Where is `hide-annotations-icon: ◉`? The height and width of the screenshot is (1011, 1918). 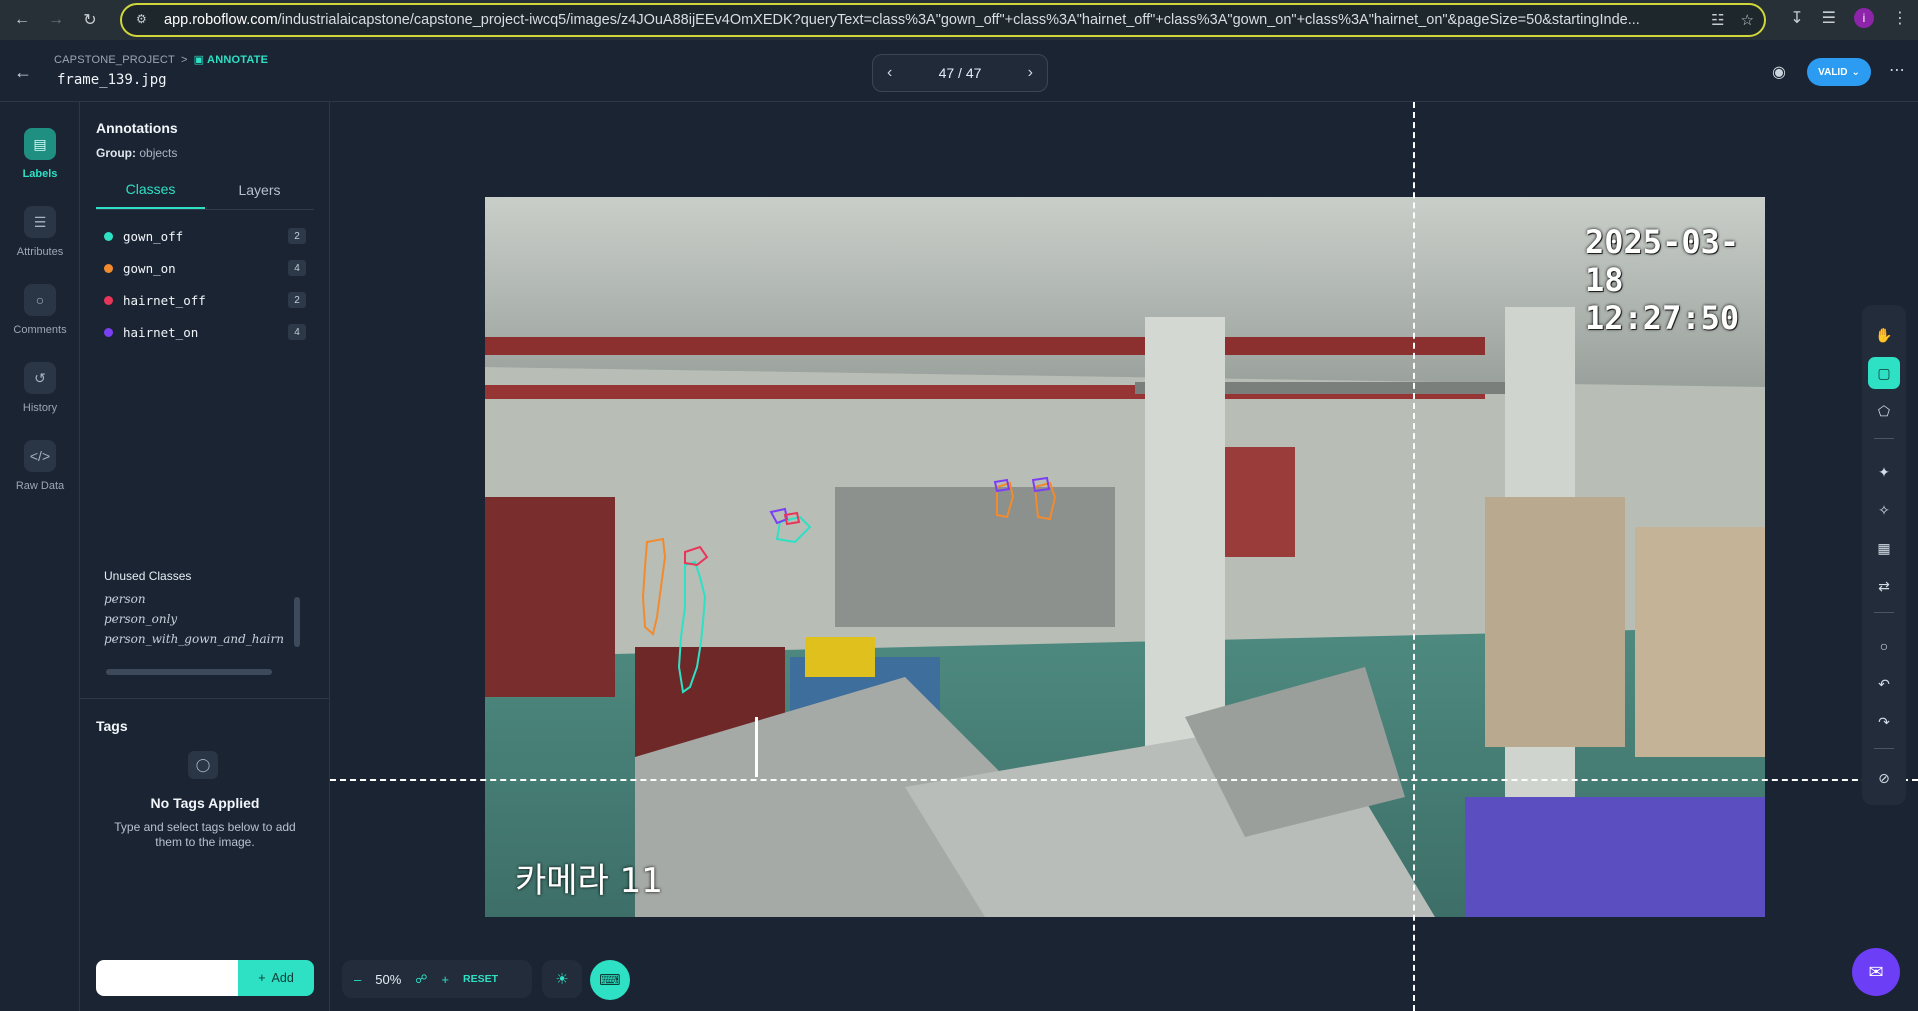
hide-annotations-icon: ◉ is located at coordinates (1779, 72).